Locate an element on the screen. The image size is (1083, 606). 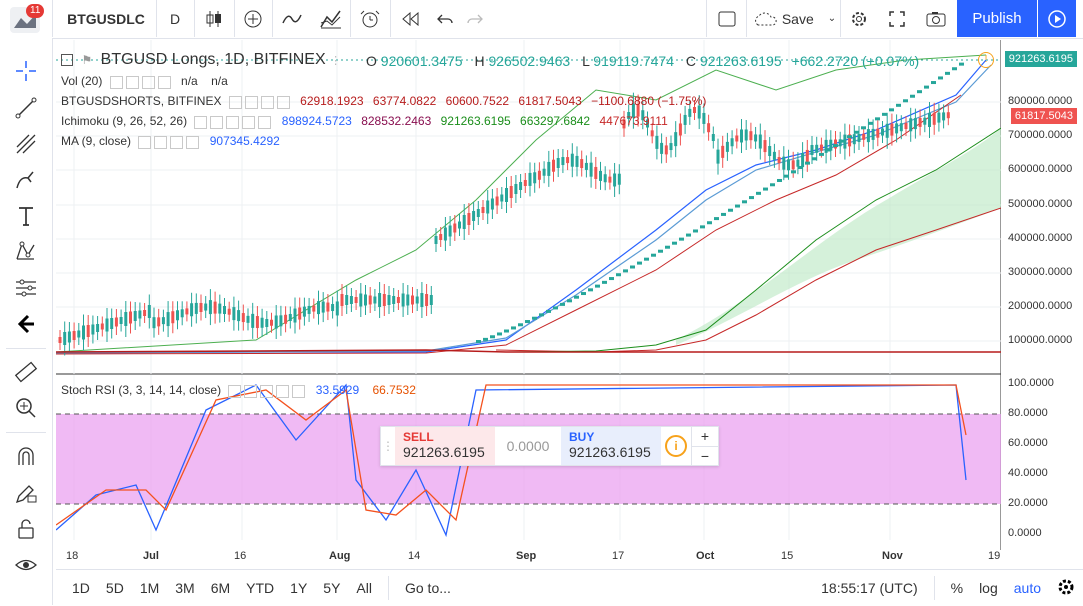
play-circle-icon is located at coordinates (1057, 18).